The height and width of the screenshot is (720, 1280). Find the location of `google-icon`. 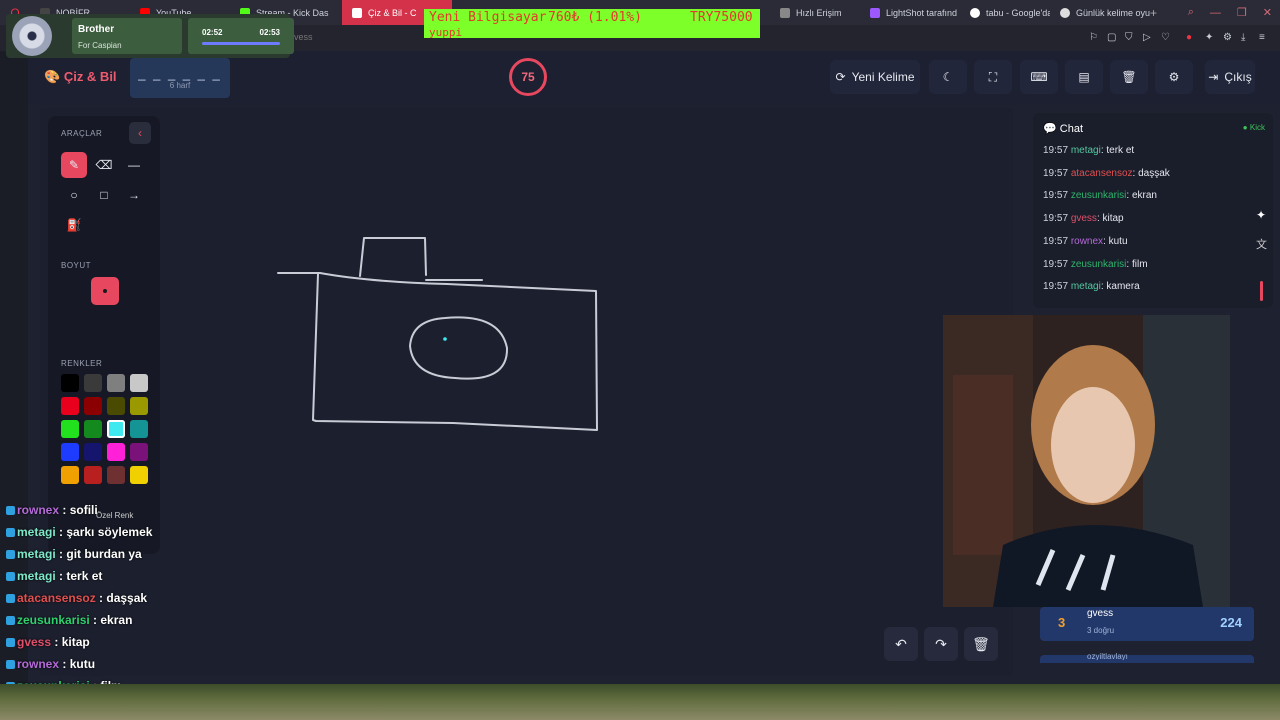

google-icon is located at coordinates (975, 12).